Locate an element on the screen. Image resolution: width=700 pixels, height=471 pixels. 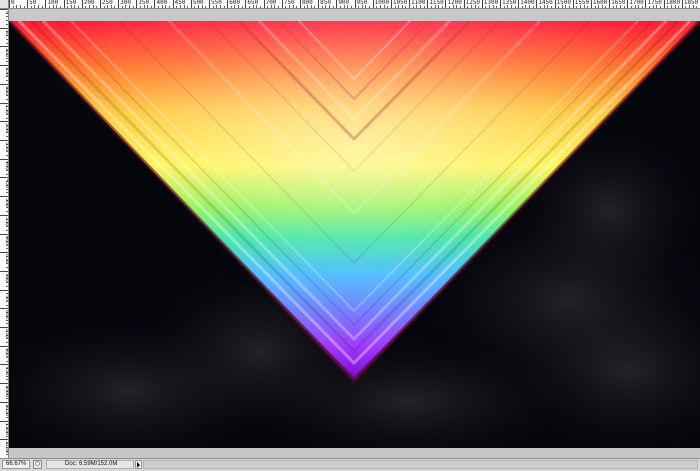
ruler-tick-label: 1550 is located at coordinates (582, 3).